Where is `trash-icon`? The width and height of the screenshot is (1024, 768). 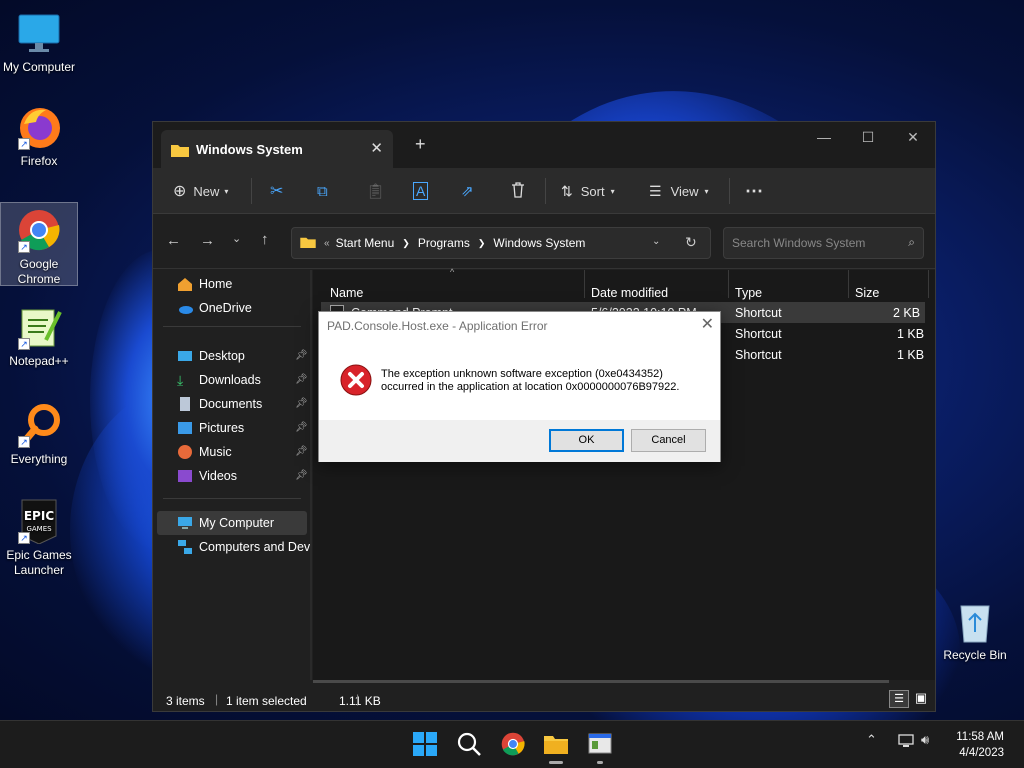 trash-icon is located at coordinates (518, 191).